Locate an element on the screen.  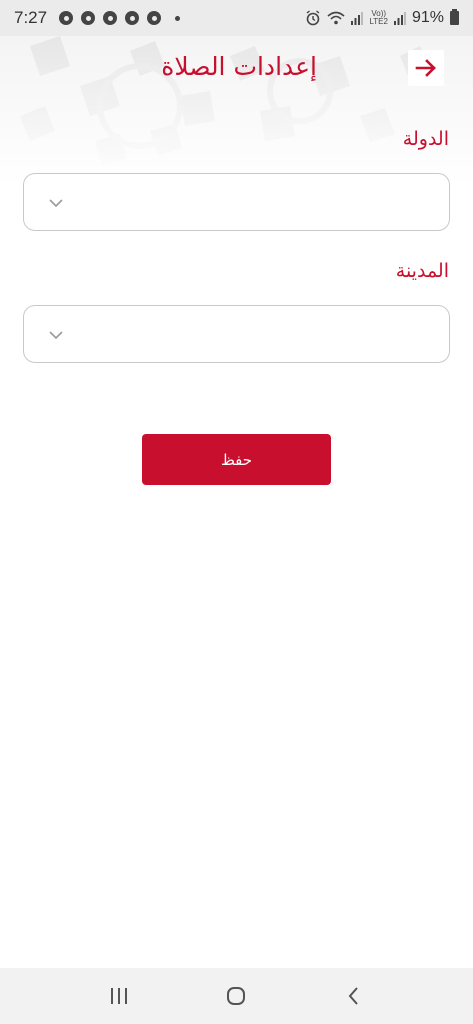
system-nav-bar is located at coordinates (236, 996).